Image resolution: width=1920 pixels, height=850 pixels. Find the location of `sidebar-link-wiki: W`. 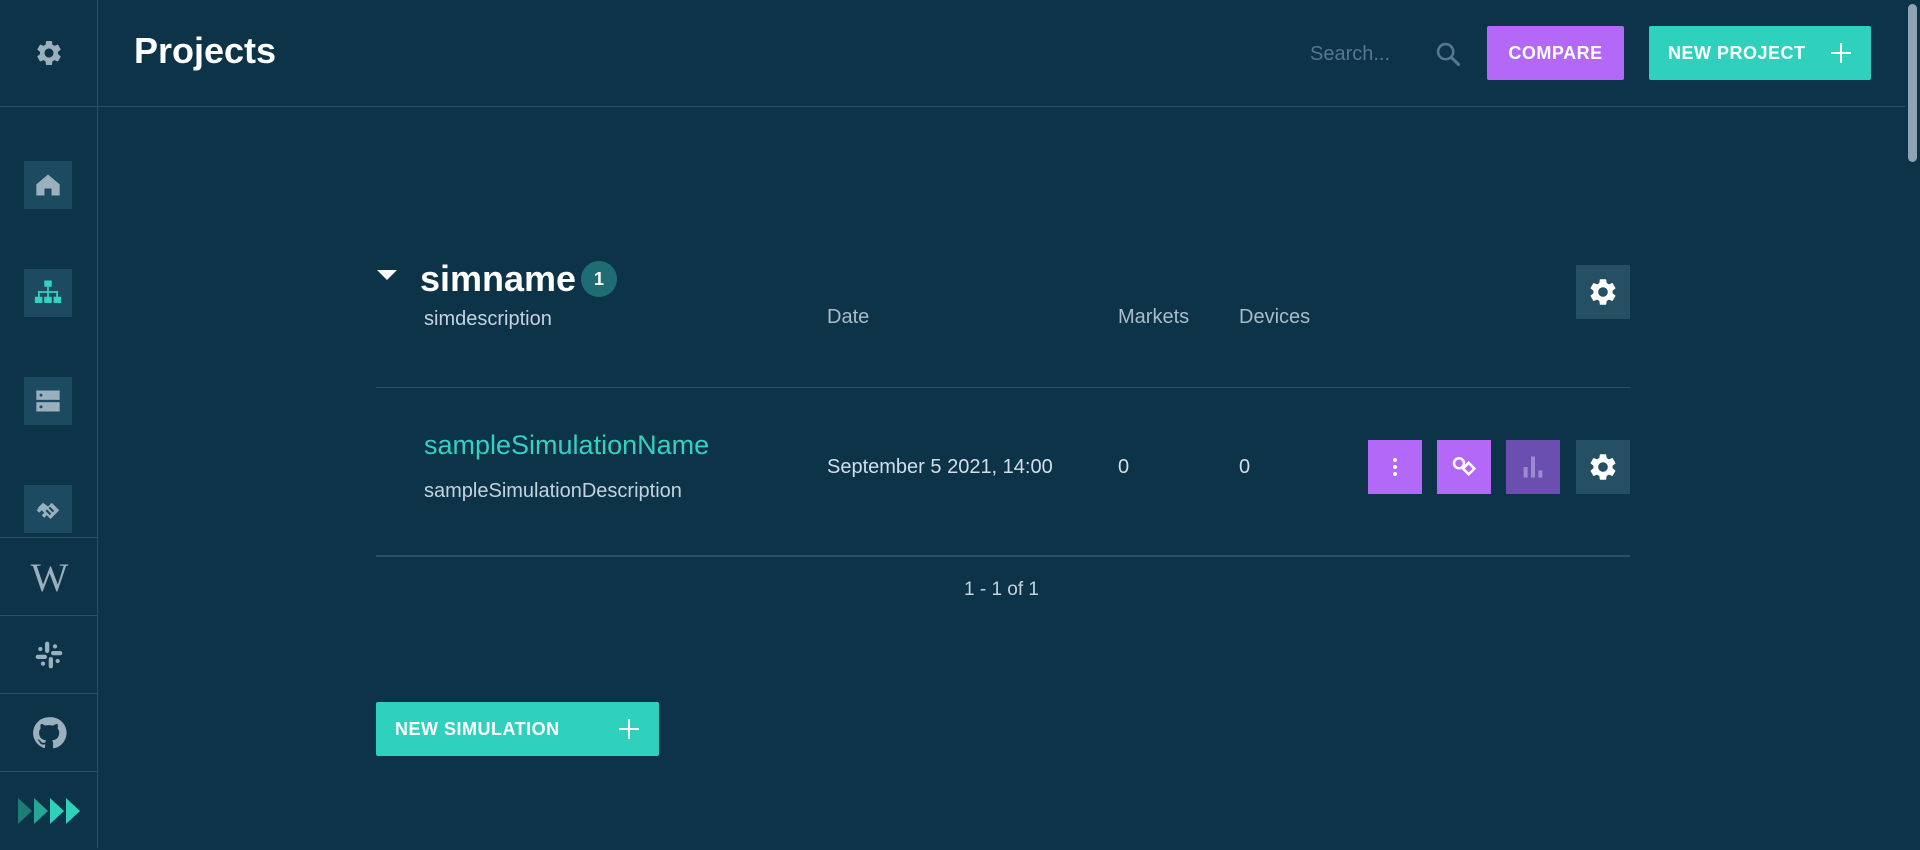

sidebar-link-wiki: W is located at coordinates (48, 577).